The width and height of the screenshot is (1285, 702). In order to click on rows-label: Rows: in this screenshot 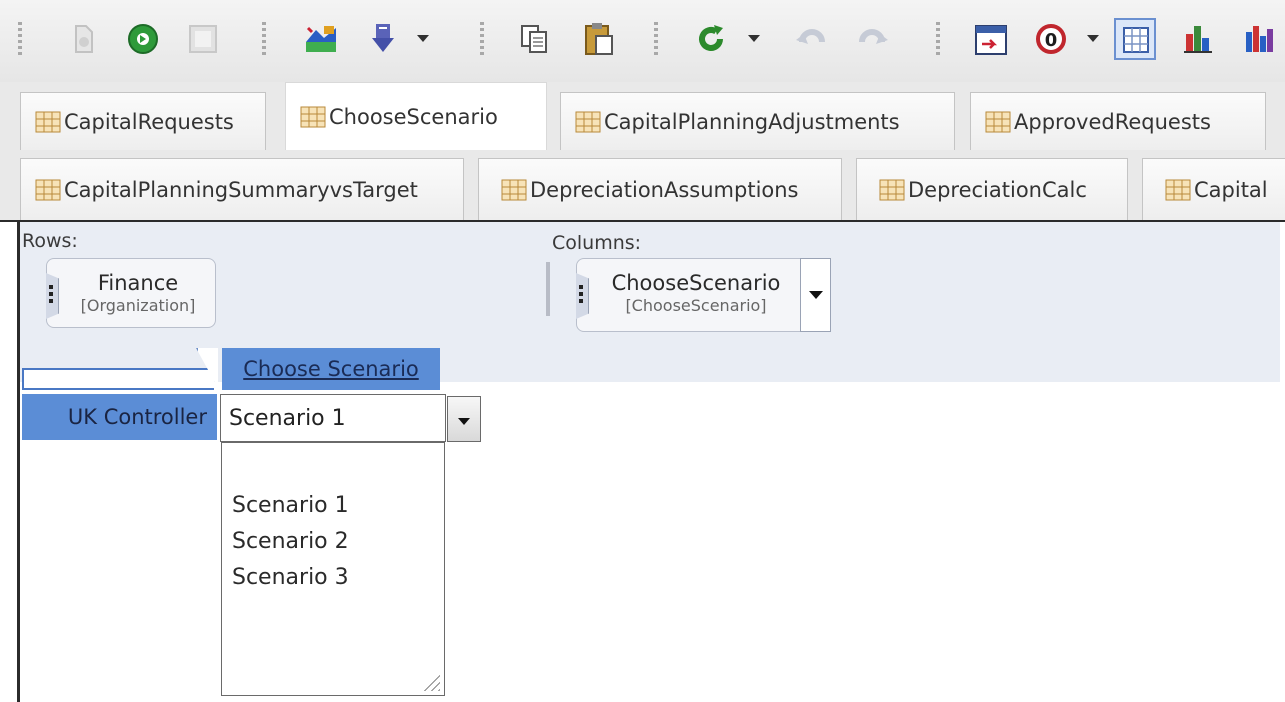, I will do `click(50, 241)`.